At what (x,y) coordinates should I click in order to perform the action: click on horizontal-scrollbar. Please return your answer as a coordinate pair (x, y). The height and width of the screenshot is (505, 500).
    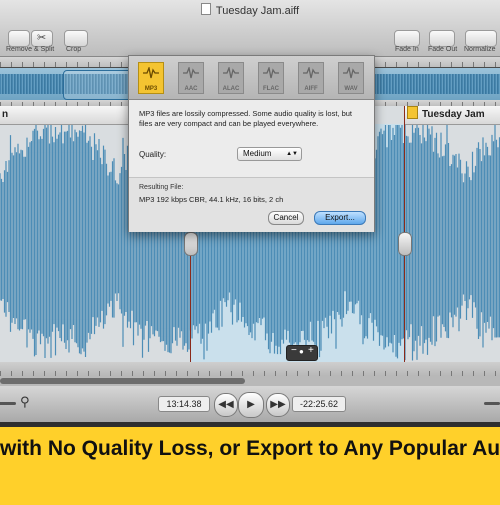
    Looking at the image, I should click on (250, 381).